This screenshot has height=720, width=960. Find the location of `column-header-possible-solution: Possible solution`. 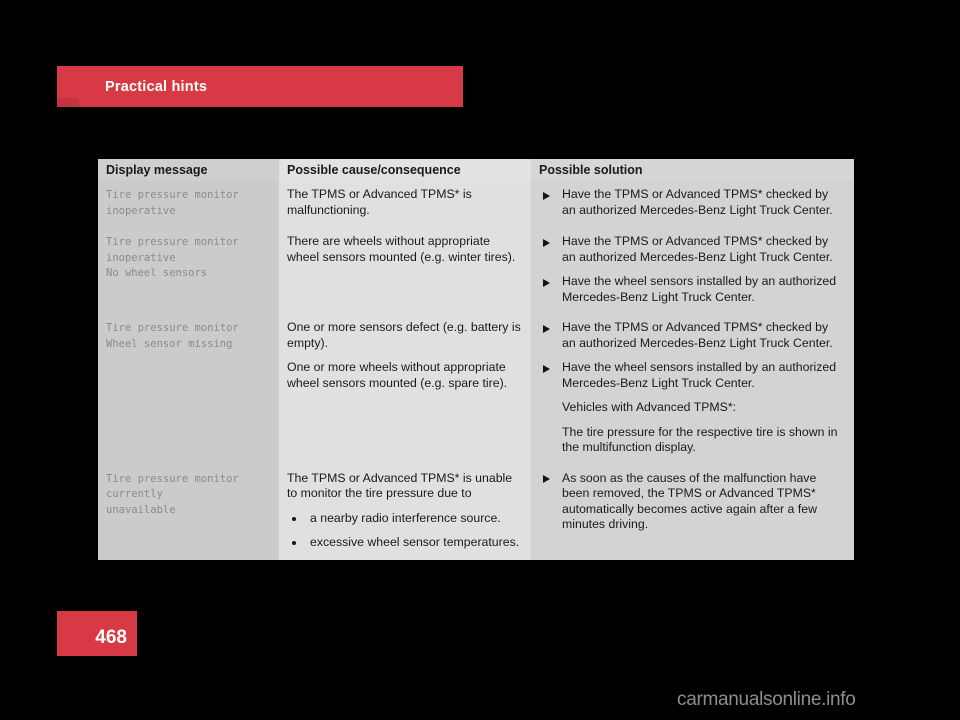

column-header-possible-solution: Possible solution is located at coordinates (692, 170).